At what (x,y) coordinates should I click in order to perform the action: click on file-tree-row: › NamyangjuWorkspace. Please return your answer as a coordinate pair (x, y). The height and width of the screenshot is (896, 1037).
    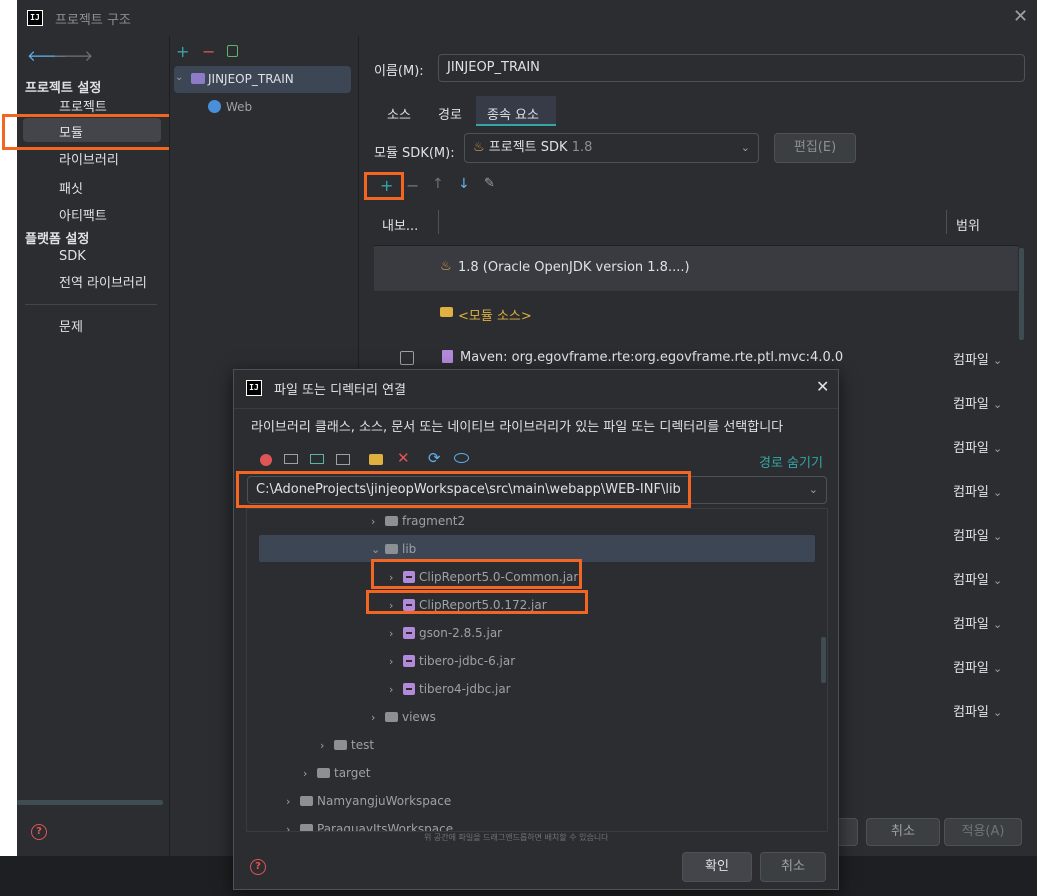
    Looking at the image, I should click on (368, 801).